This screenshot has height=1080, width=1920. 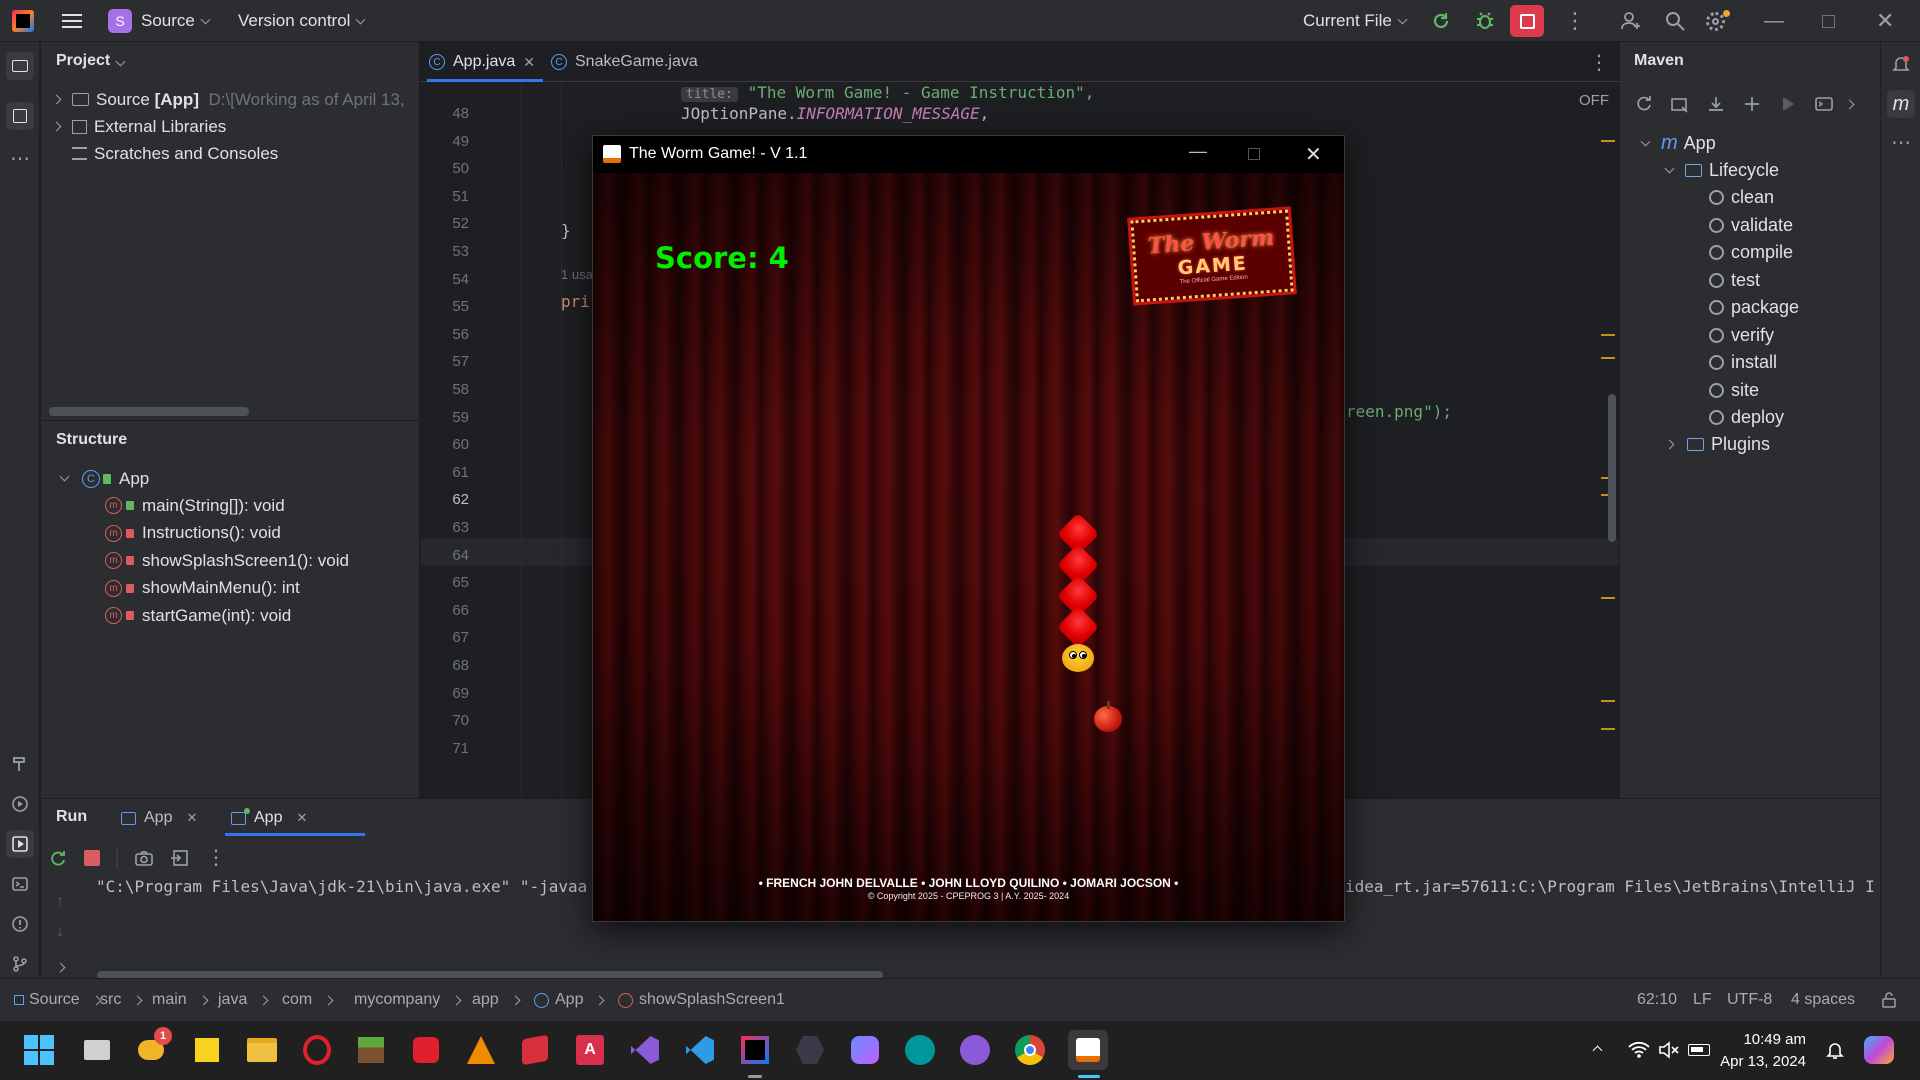 What do you see at coordinates (1901, 142) in the screenshot?
I see `more-tools-icon: ⋯` at bounding box center [1901, 142].